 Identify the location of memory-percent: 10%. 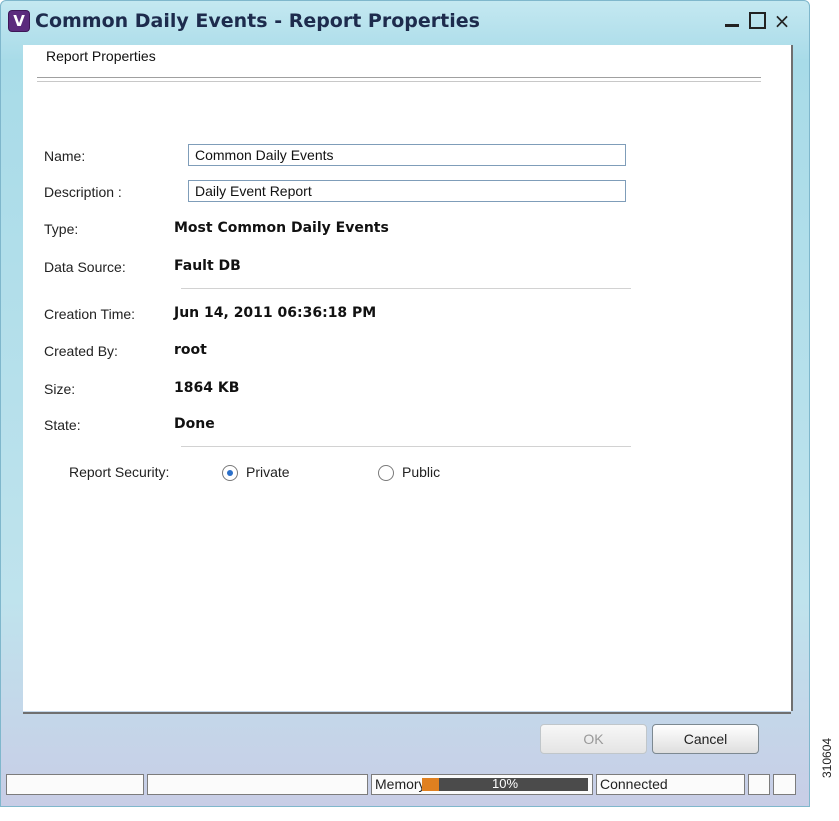
(505, 783).